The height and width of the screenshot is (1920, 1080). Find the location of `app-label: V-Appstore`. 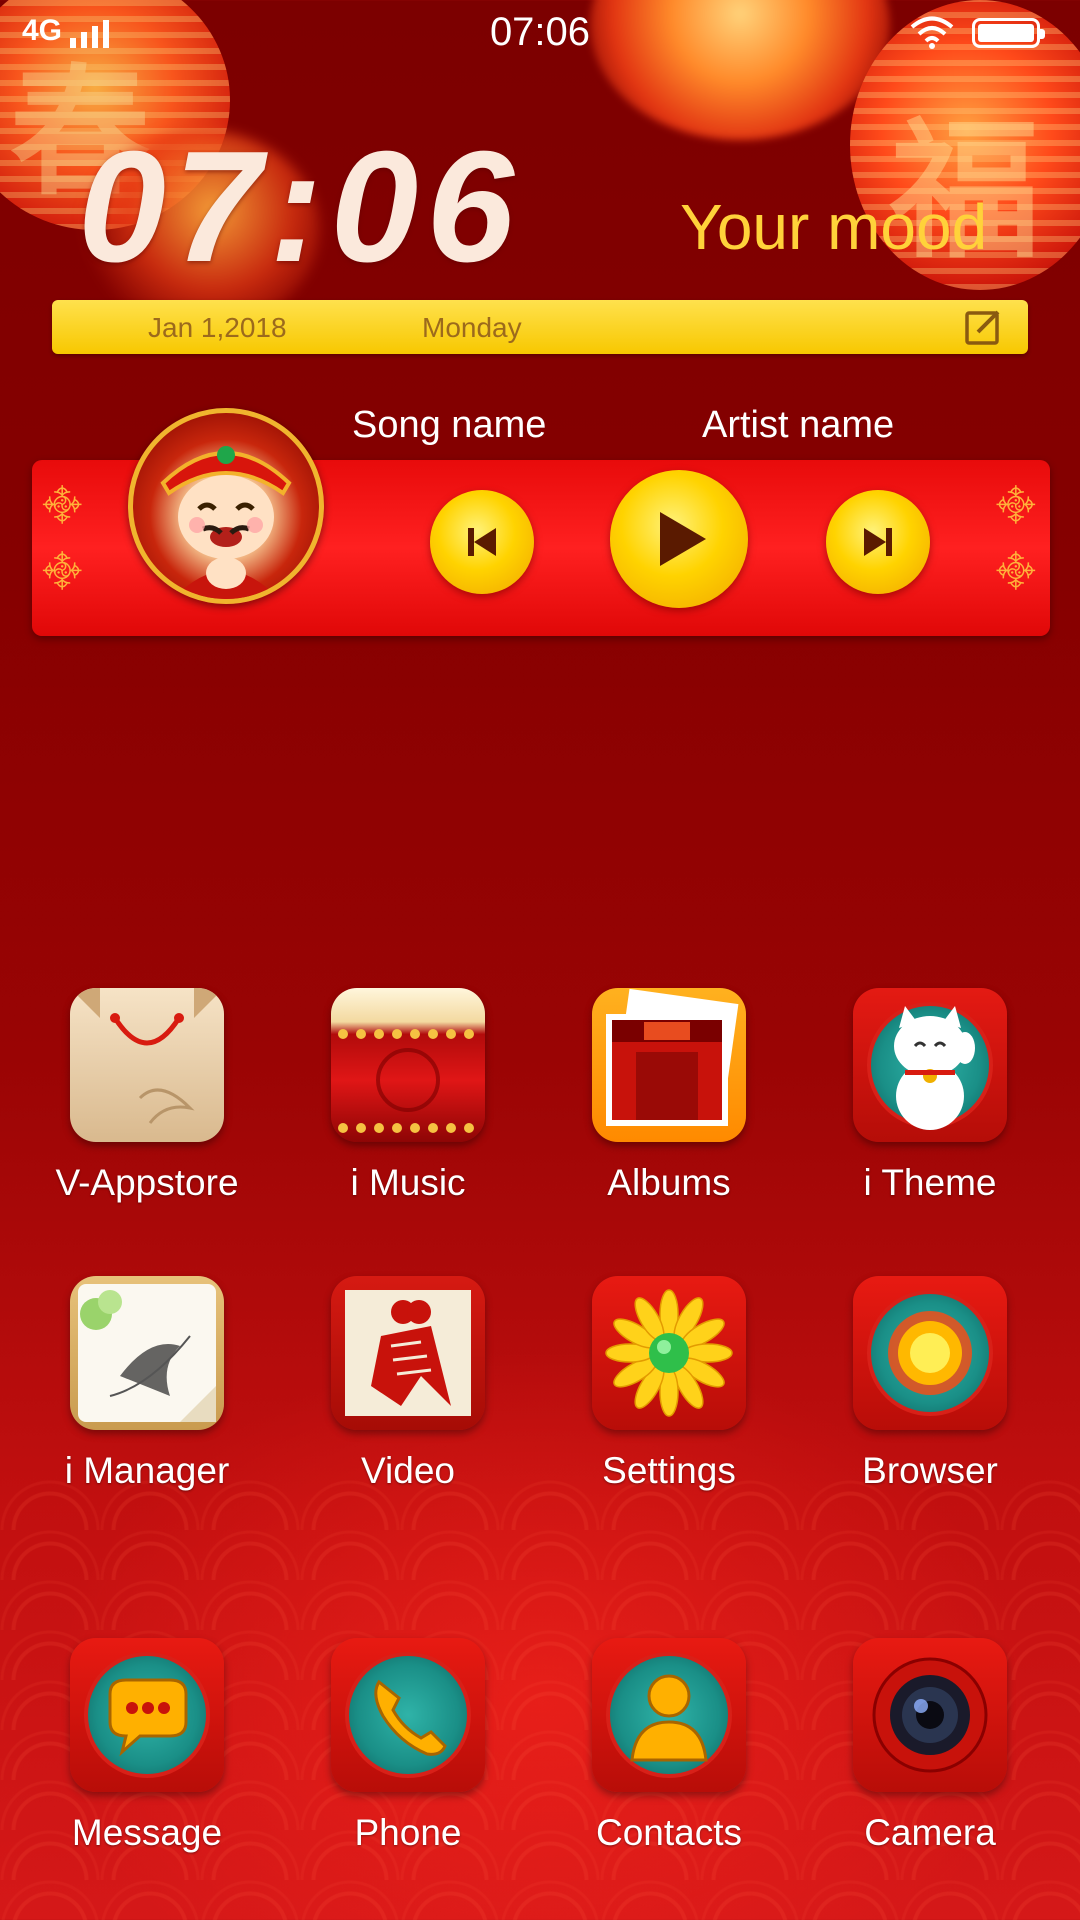

app-label: V-Appstore is located at coordinates (147, 1182).